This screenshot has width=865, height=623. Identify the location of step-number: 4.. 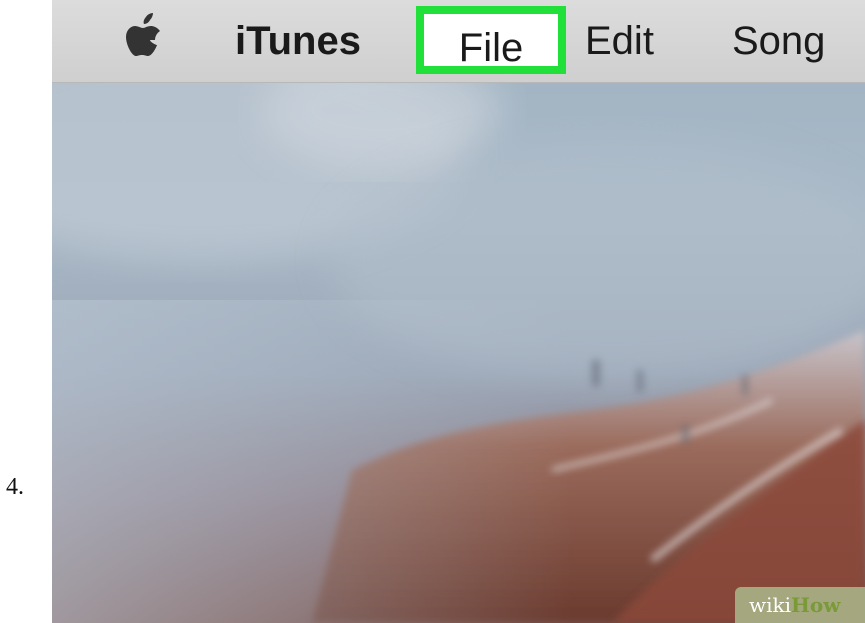
(15, 487).